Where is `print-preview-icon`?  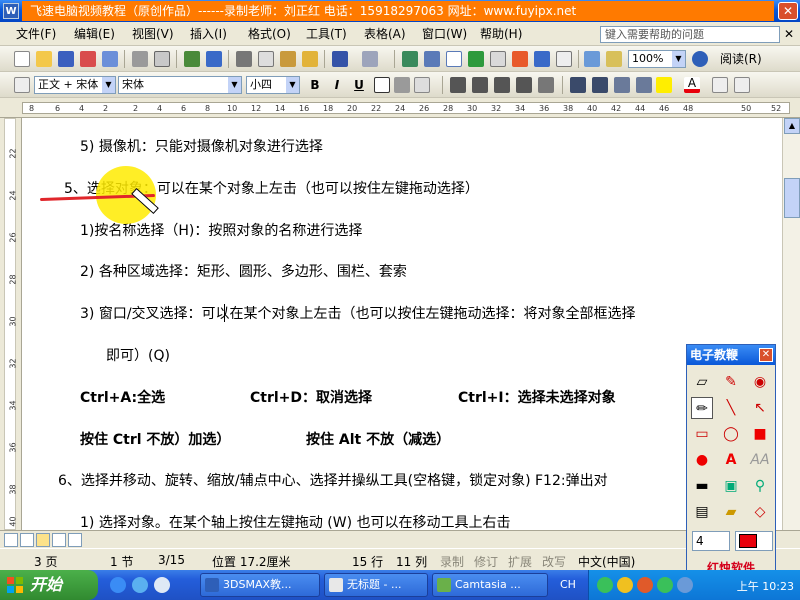
print-preview-icon is located at coordinates (162, 59).